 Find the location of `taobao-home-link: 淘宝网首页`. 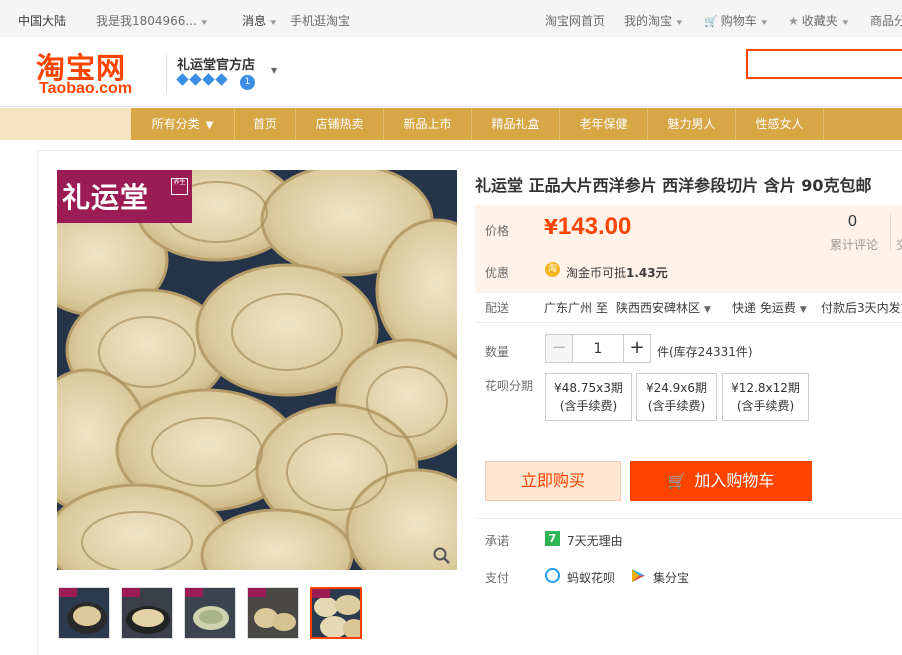

taobao-home-link: 淘宝网首页 is located at coordinates (575, 20).